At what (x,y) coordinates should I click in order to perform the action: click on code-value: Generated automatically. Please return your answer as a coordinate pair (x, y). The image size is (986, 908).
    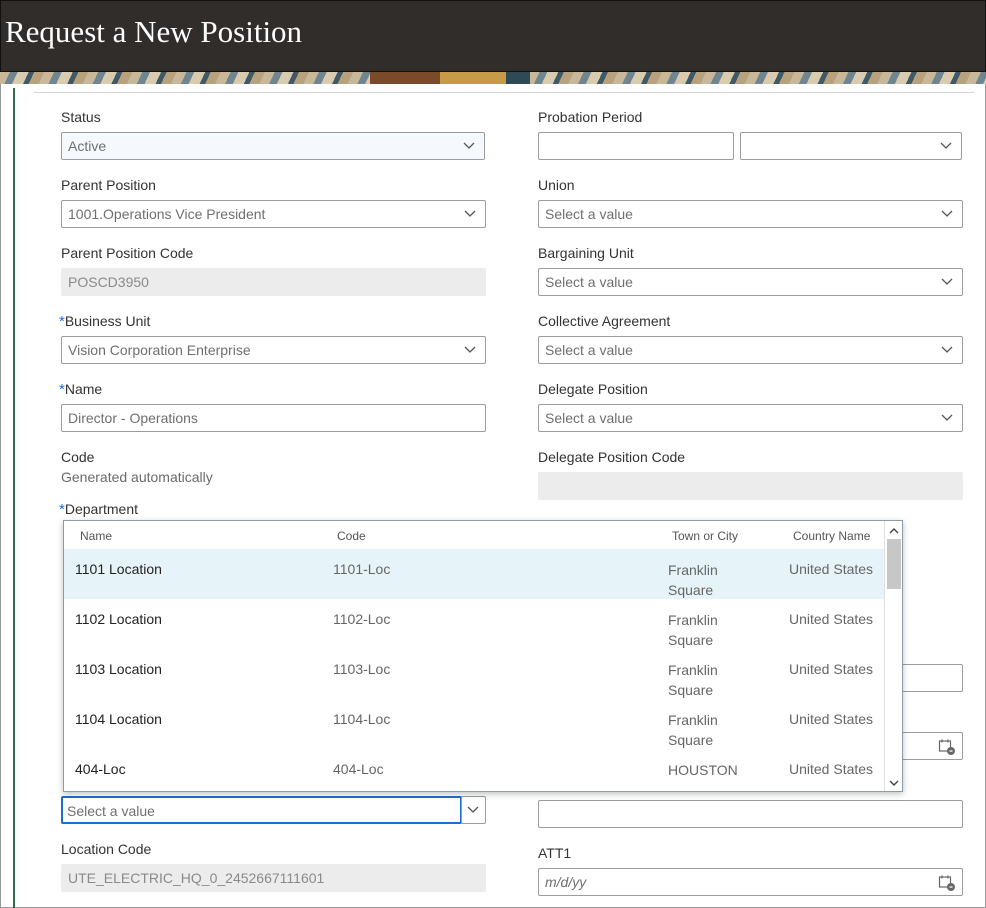
    Looking at the image, I should click on (137, 477).